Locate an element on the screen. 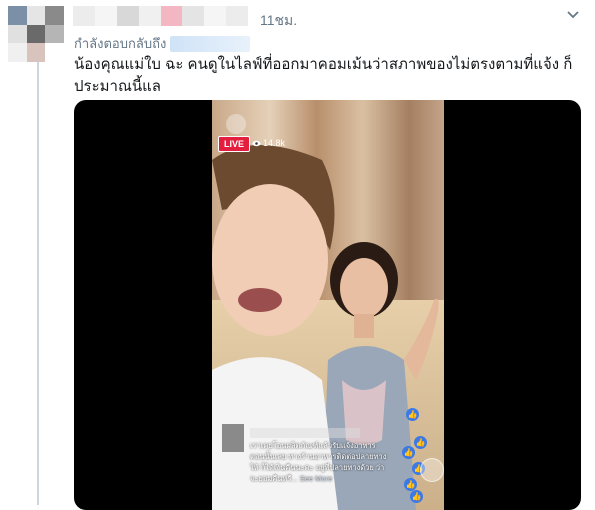 The height and width of the screenshot is (510, 595). see-more-link: See More is located at coordinates (316, 478).